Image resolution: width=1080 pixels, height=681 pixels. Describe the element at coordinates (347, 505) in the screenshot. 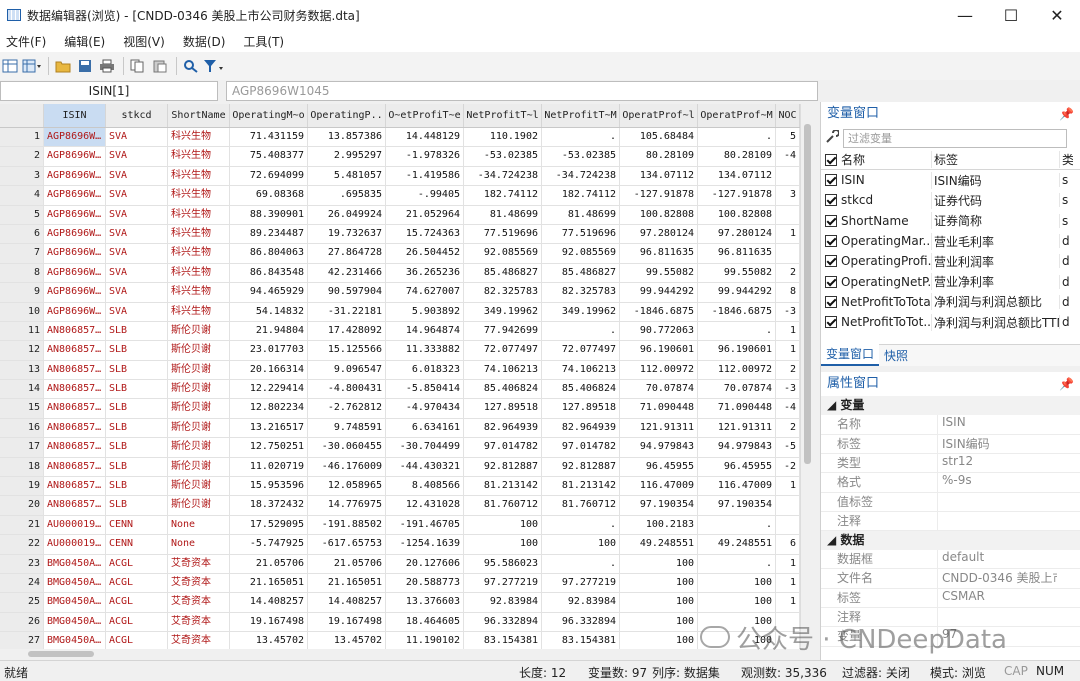

I see `table-cell: 14.776975` at that location.